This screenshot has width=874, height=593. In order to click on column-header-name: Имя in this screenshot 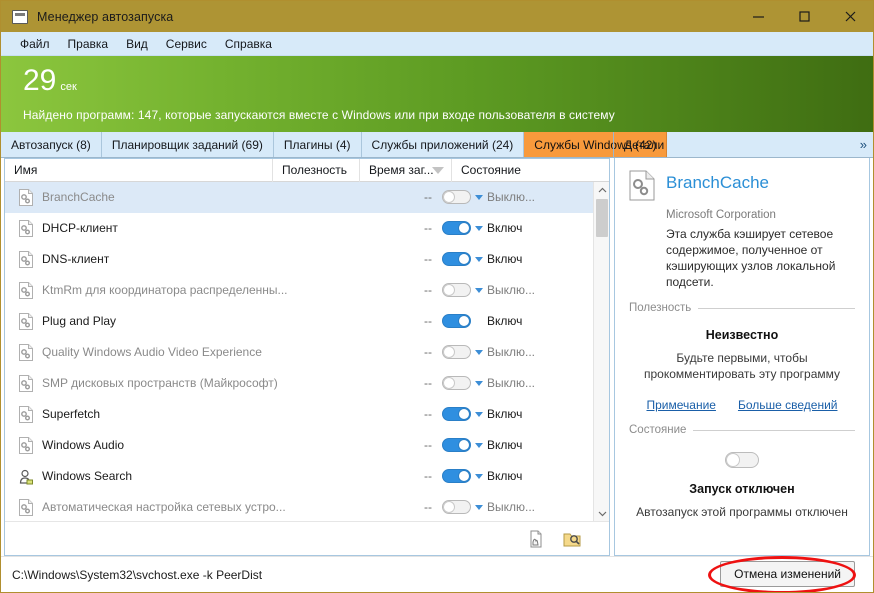, I will do `click(139, 170)`.